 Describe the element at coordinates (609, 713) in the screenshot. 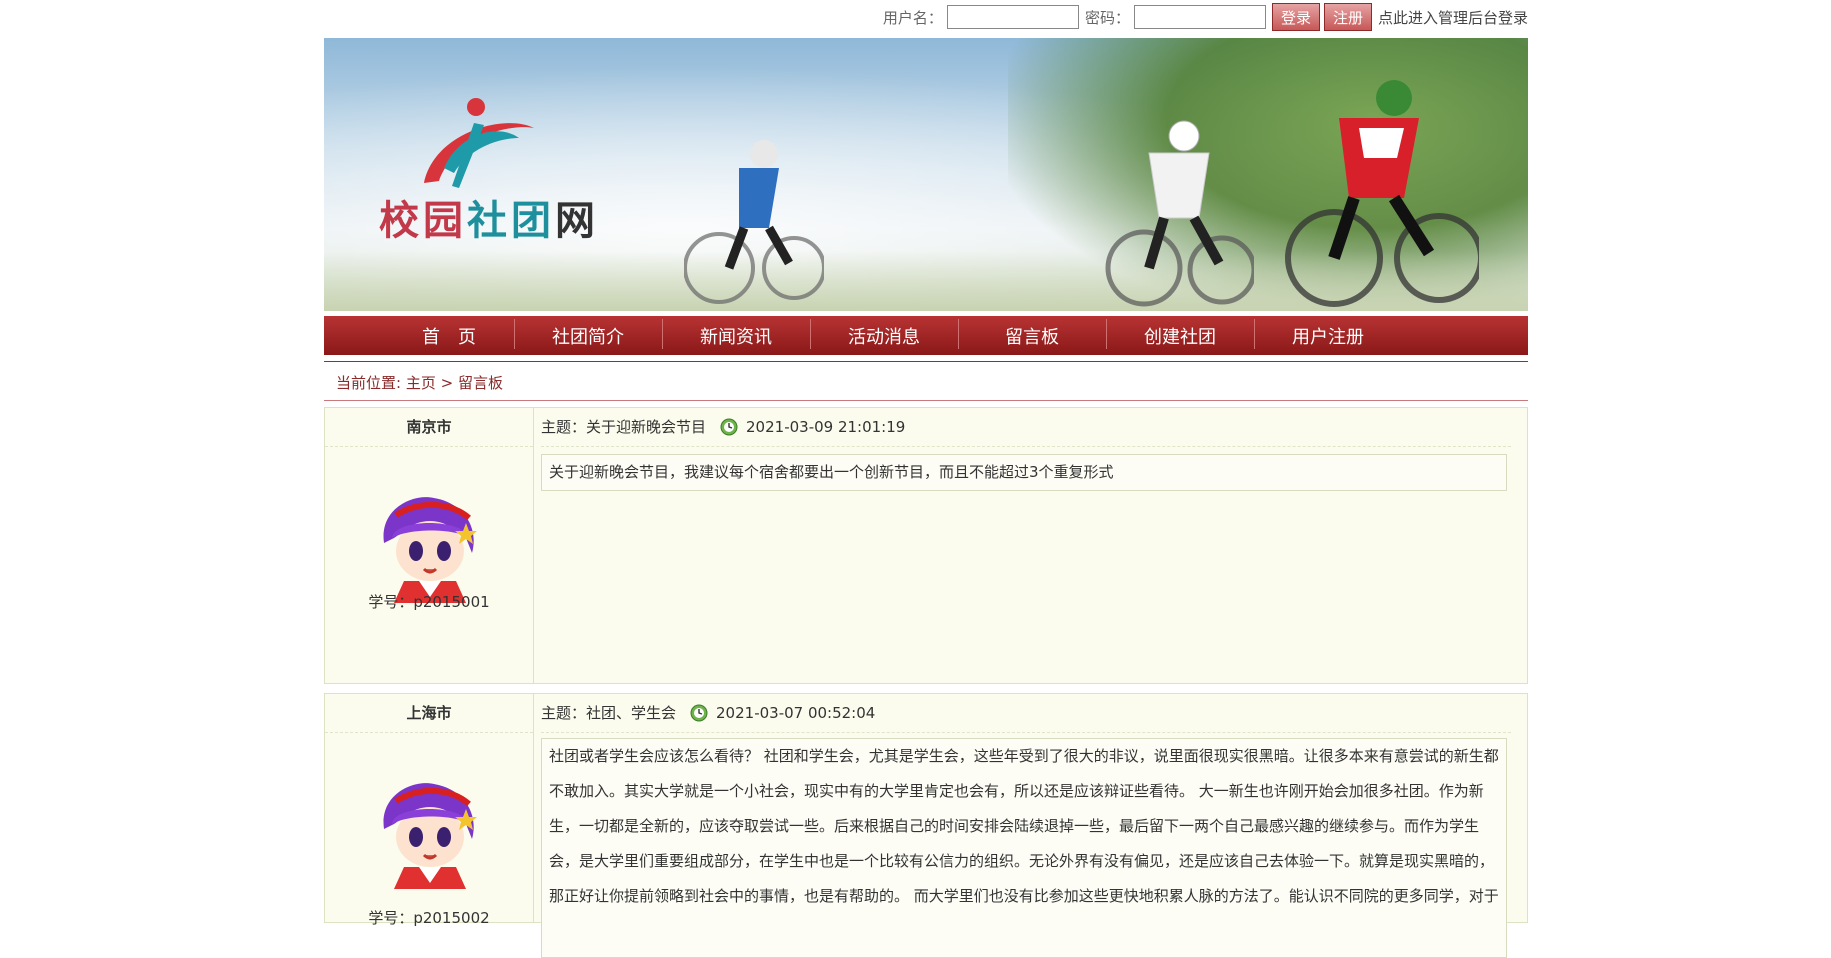

I see `message-subject: 主题：社团、学生会` at that location.